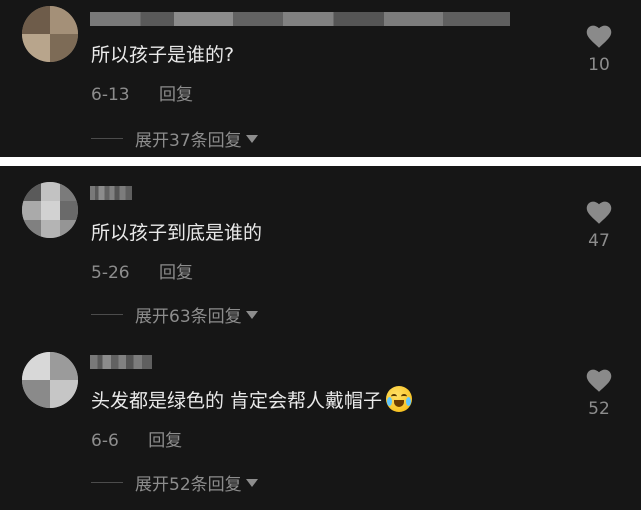  Describe the element at coordinates (142, 92) in the screenshot. I see `comment-meta: 6-13 回复` at that location.